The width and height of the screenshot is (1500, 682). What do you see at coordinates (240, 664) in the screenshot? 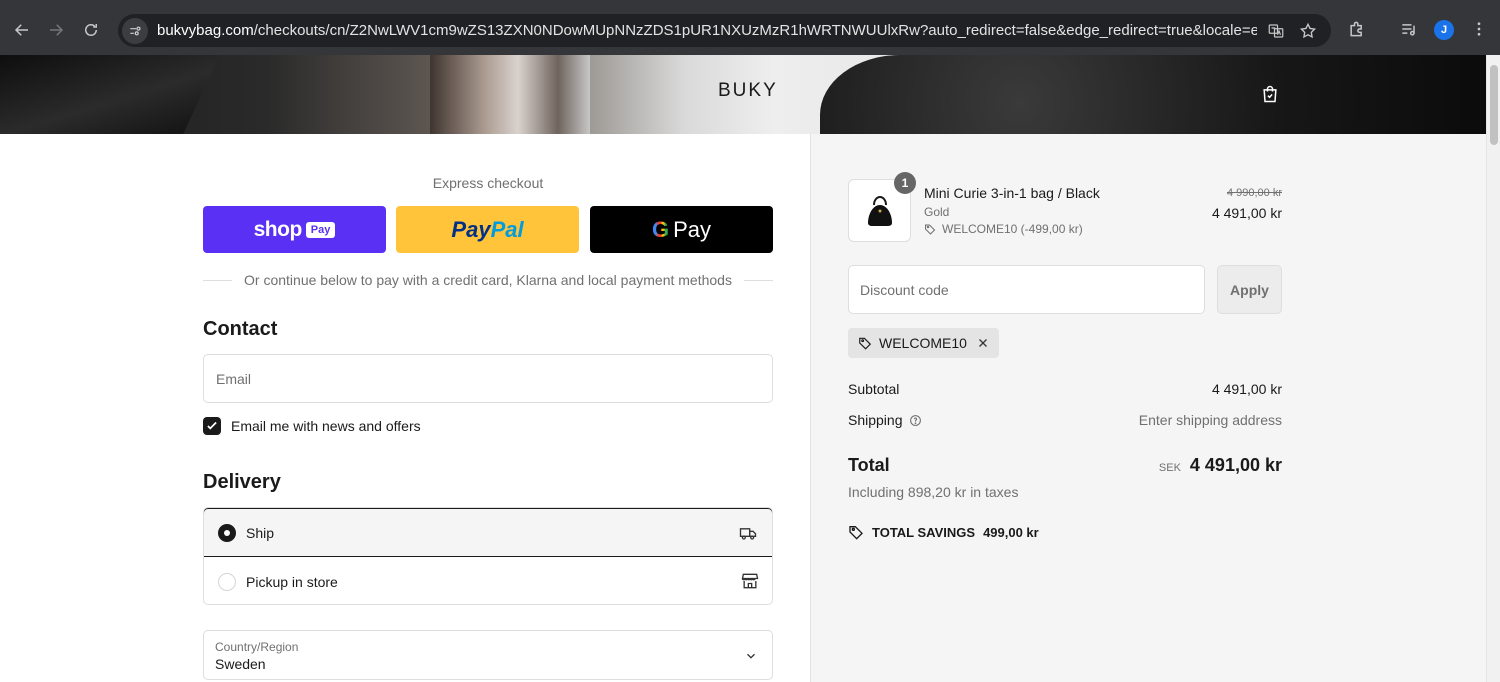
I see `country-value: Sweden` at bounding box center [240, 664].